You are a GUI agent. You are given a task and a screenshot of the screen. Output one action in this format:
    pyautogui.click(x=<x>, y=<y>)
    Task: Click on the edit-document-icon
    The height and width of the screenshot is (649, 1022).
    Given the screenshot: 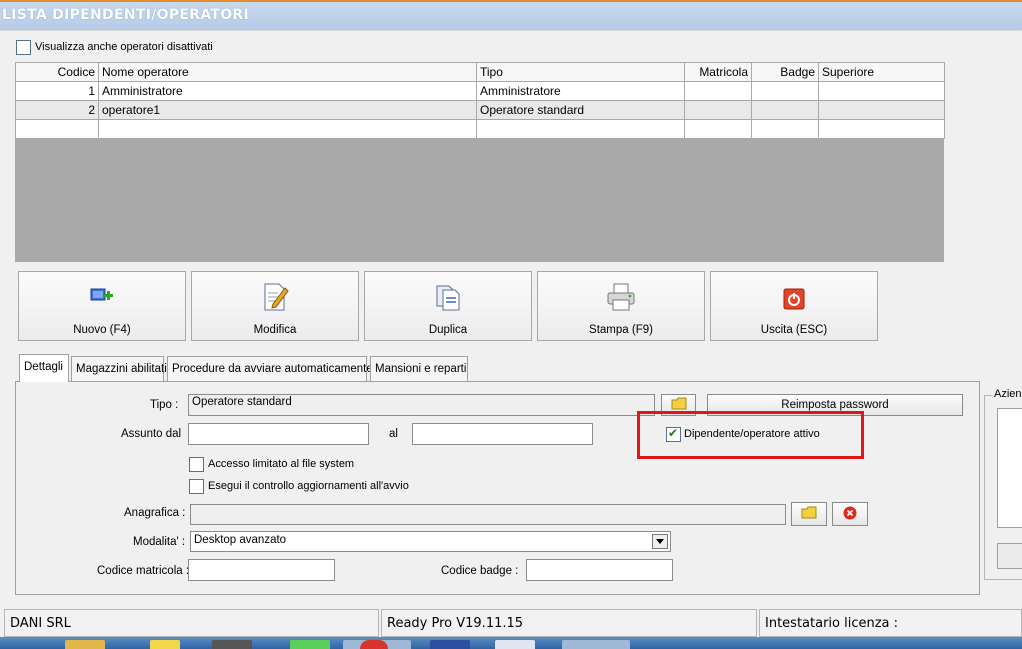 What is the action you would take?
    pyautogui.click(x=275, y=298)
    